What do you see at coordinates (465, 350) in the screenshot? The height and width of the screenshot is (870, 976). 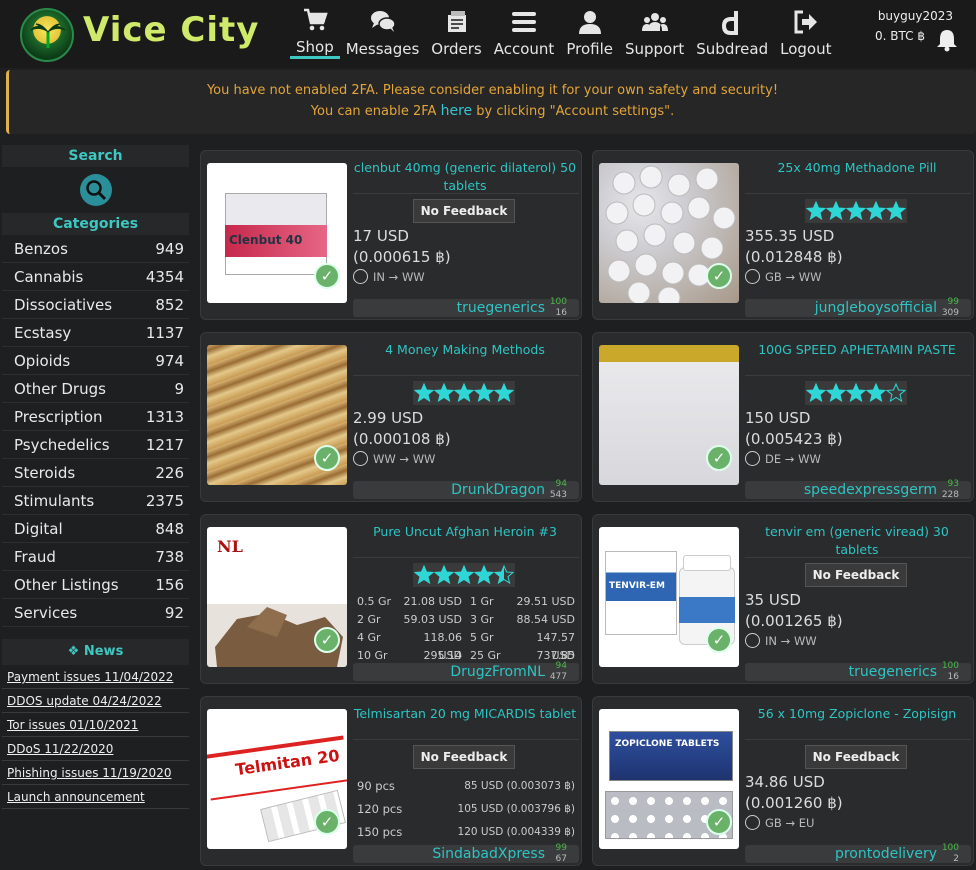 I see `listing-title: 4 Money Making Methods` at bounding box center [465, 350].